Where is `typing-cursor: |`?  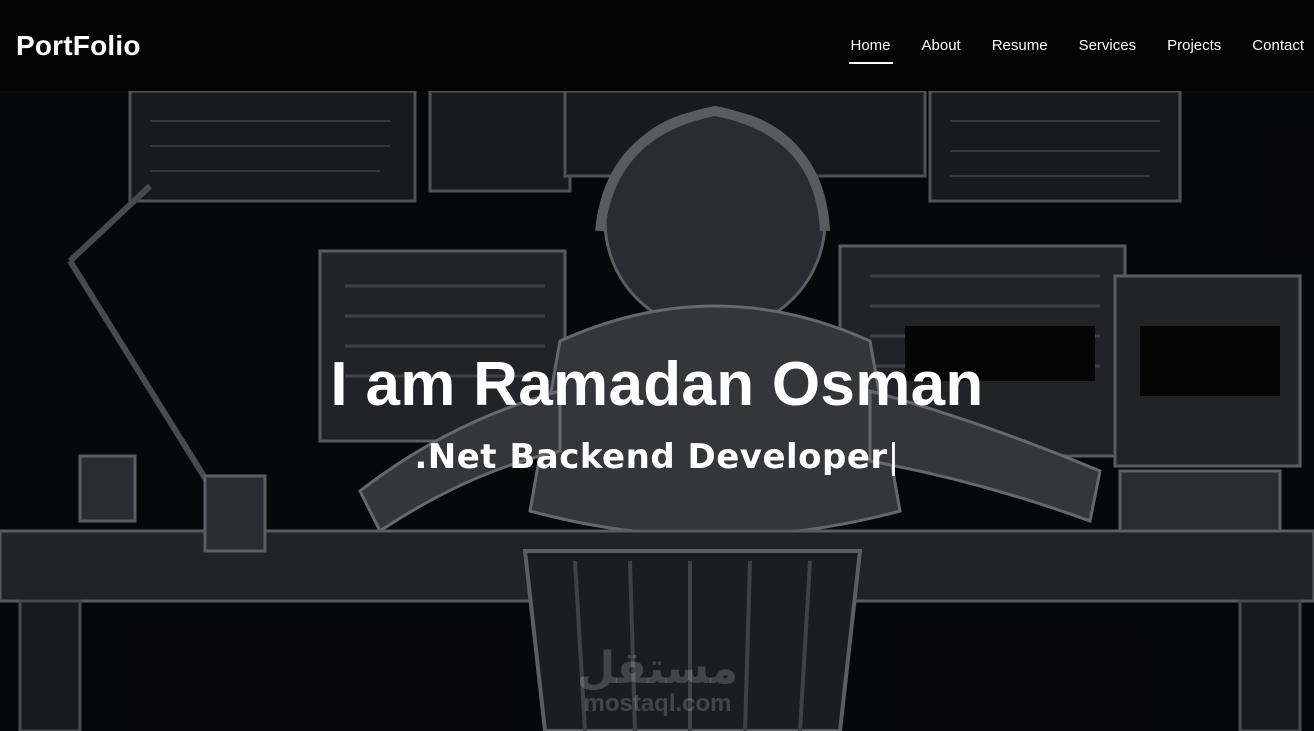
typing-cursor: | is located at coordinates (893, 457).